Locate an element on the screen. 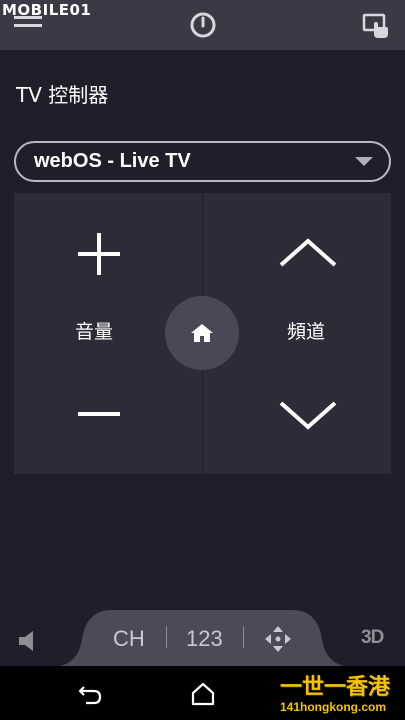 This screenshot has height=720, width=405. move-icon is located at coordinates (278, 639).